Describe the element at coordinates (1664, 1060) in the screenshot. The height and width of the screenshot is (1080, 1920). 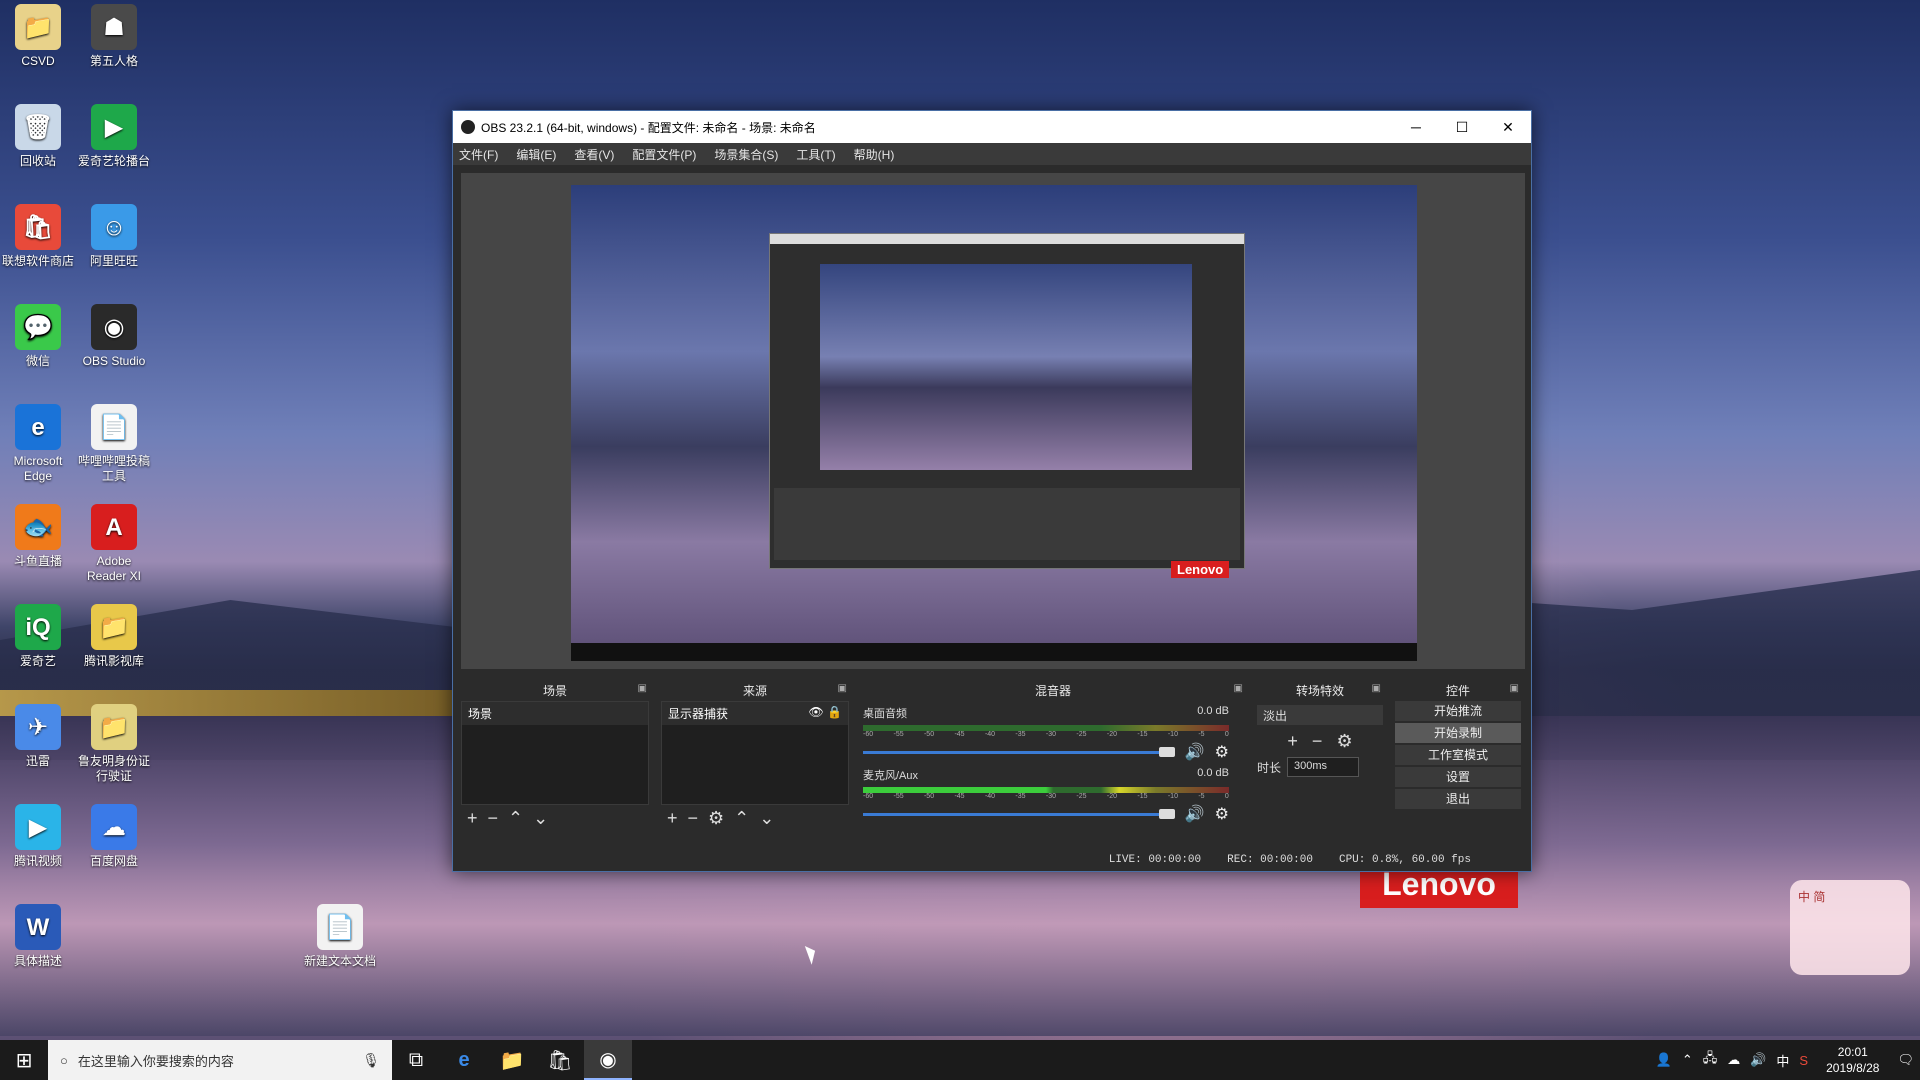
I see `people-icon: 👤` at that location.